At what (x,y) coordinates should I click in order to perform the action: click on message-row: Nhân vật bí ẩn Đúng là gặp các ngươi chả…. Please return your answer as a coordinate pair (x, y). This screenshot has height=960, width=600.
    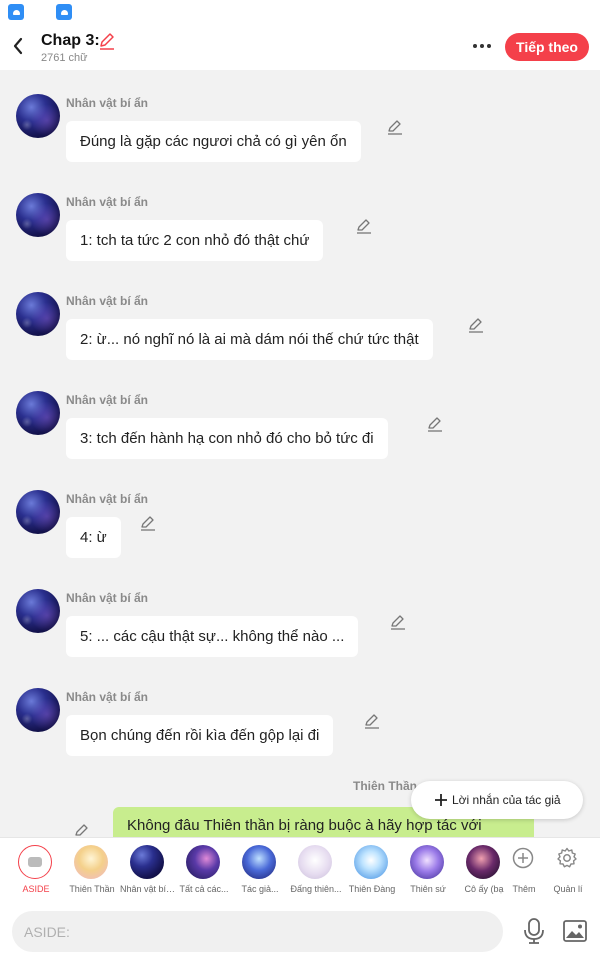
    Looking at the image, I should click on (300, 124).